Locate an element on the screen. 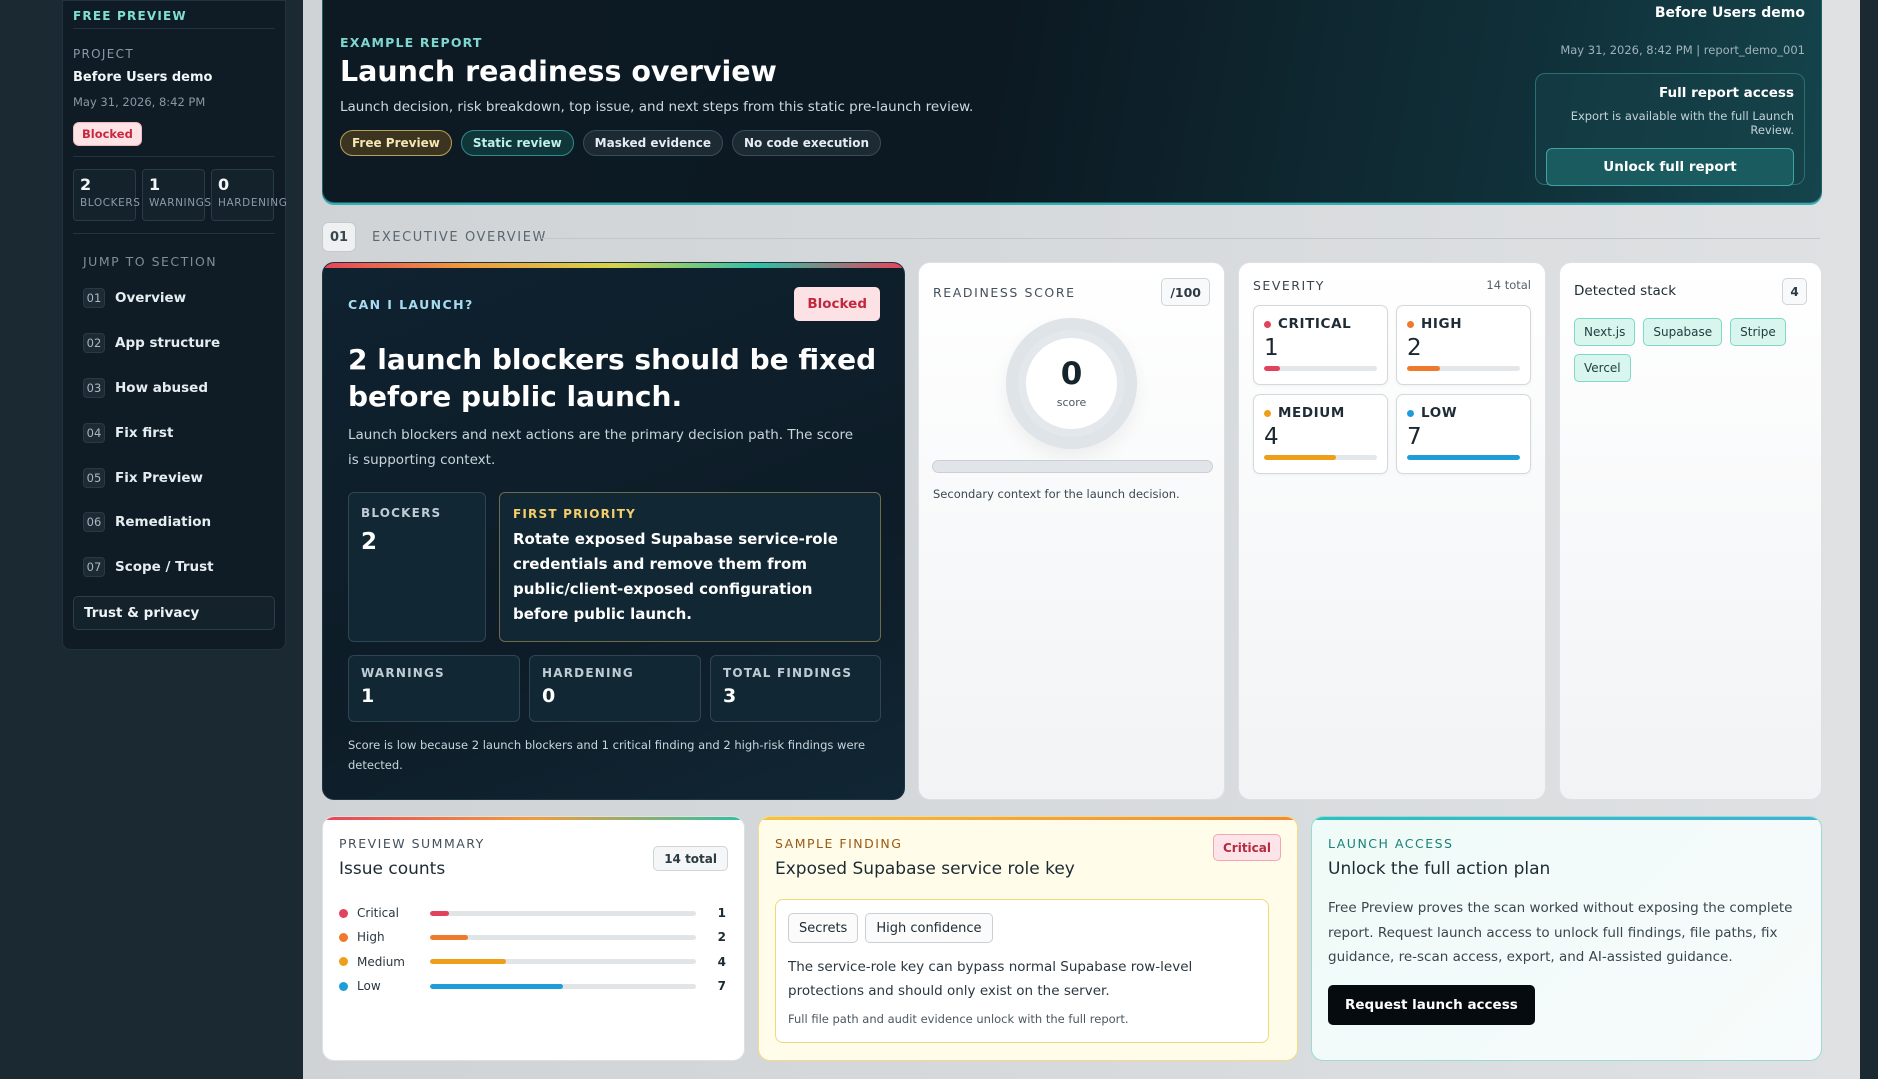  pill-static-review: Static review is located at coordinates (517, 143).